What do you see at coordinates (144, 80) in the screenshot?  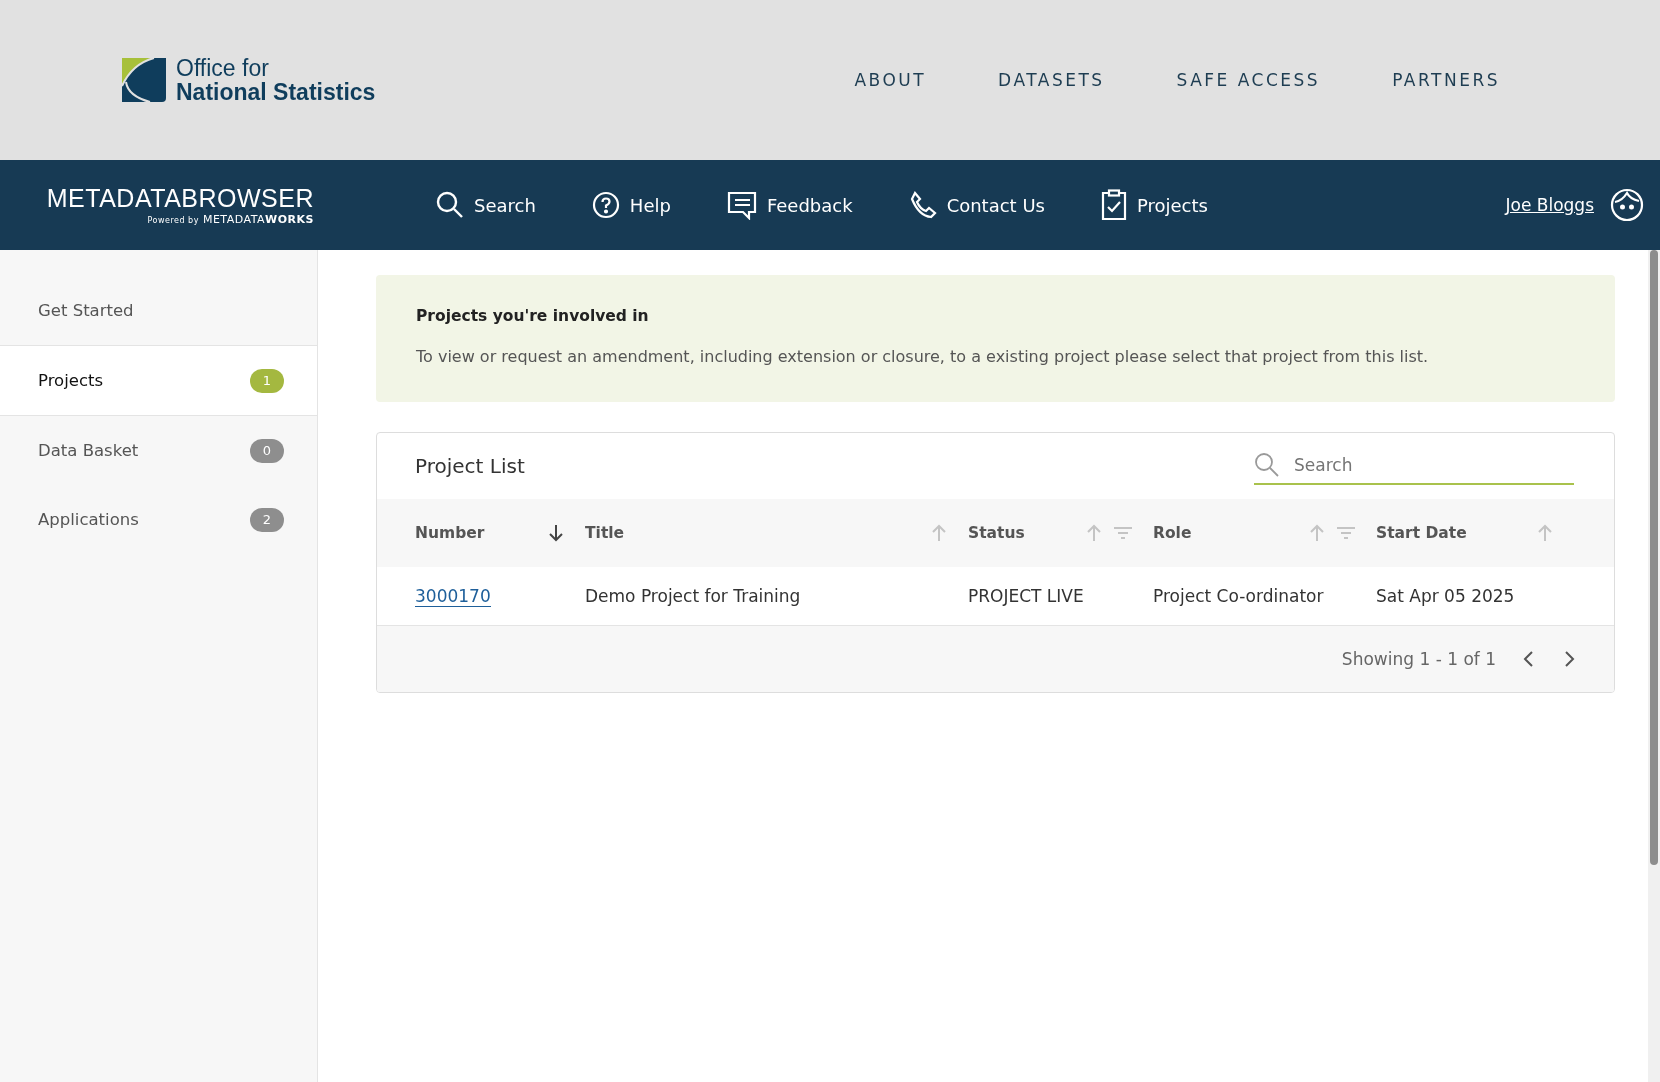 I see `ons-logo-icon` at bounding box center [144, 80].